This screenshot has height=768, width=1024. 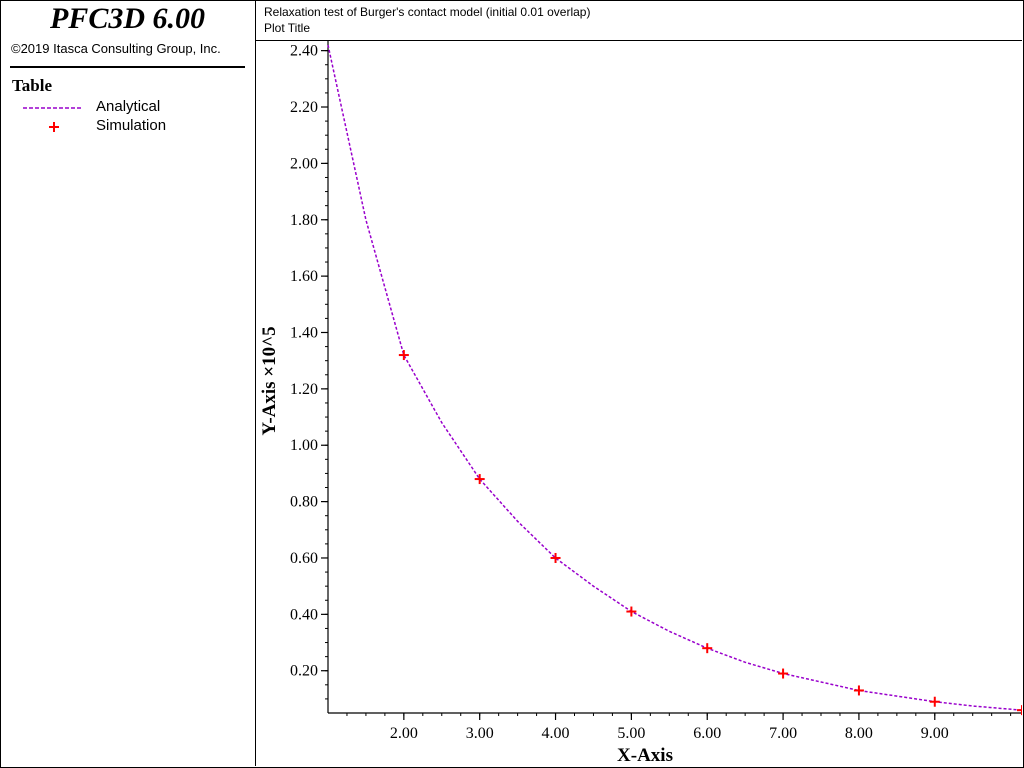 What do you see at coordinates (304, 276) in the screenshot?
I see `y-tick-label: 1.60` at bounding box center [304, 276].